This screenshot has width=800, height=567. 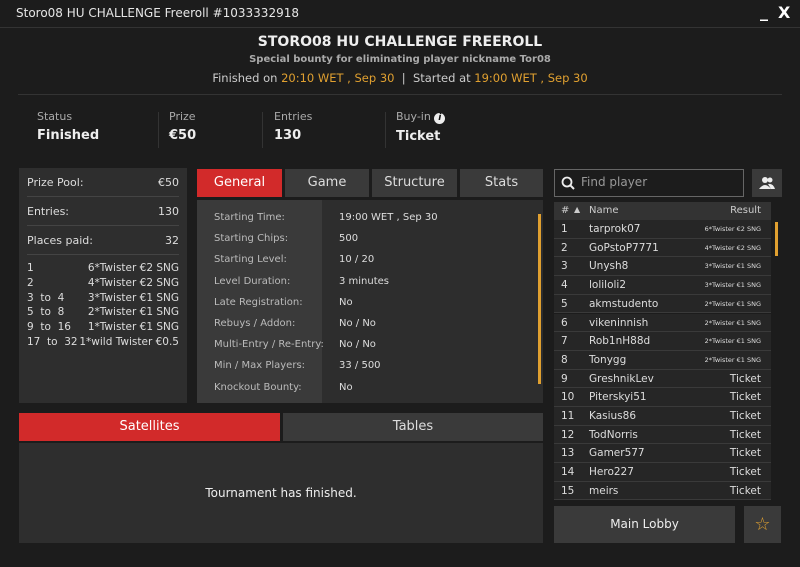 I want to click on star-icon: ☆, so click(x=762, y=524).